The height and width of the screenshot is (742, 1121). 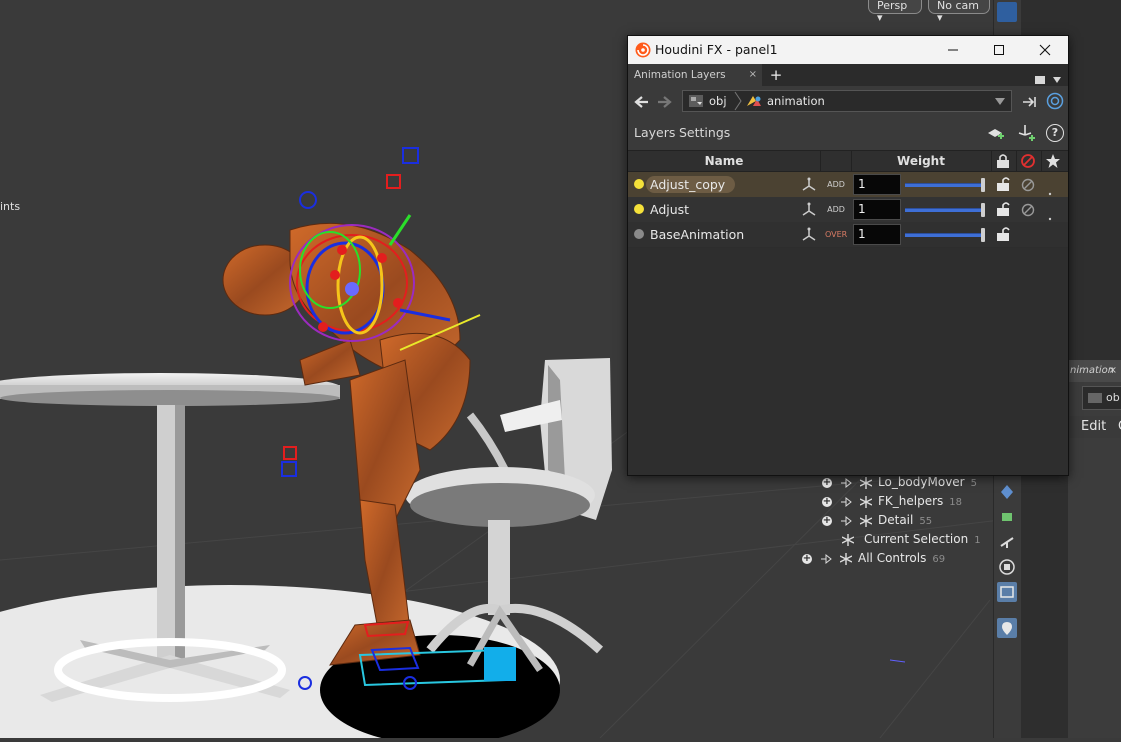 What do you see at coordinates (1045, 50) in the screenshot?
I see `close-button` at bounding box center [1045, 50].